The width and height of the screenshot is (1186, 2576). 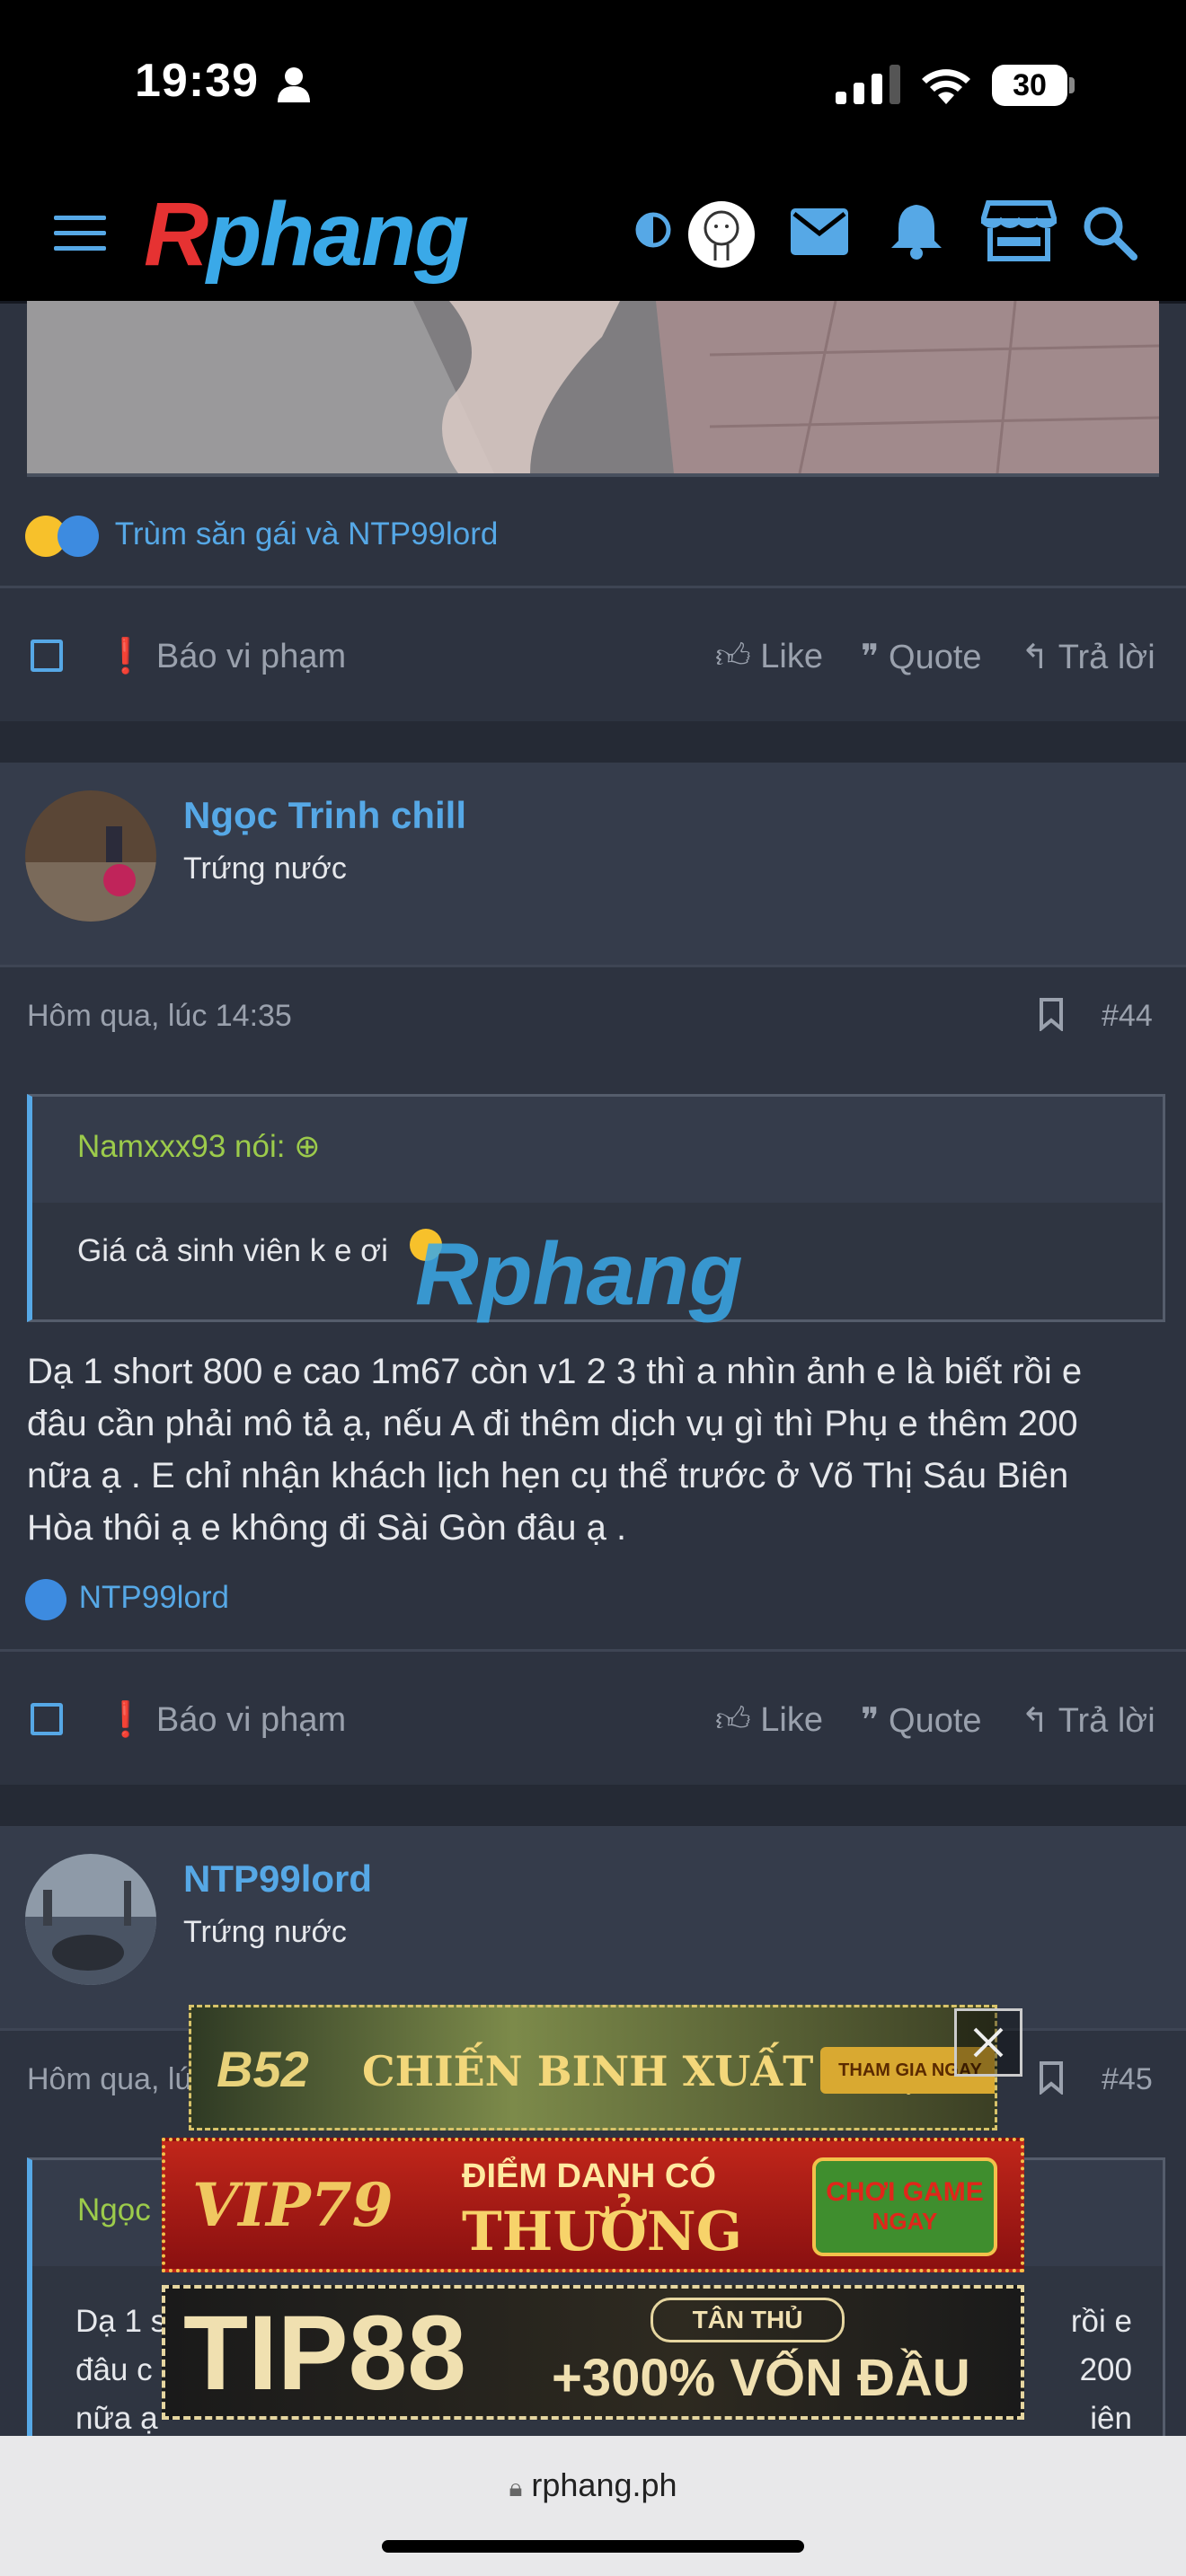 What do you see at coordinates (307, 533) in the screenshot?
I see `reactions-users: Trùm săn gái và NTP99lord` at bounding box center [307, 533].